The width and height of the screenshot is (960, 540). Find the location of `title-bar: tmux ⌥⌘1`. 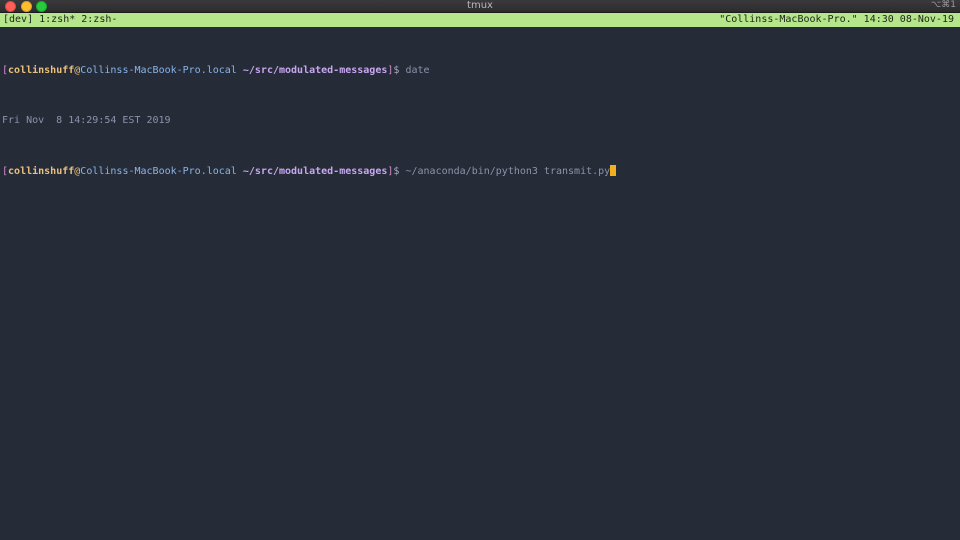

title-bar: tmux ⌥⌘1 is located at coordinates (480, 6).